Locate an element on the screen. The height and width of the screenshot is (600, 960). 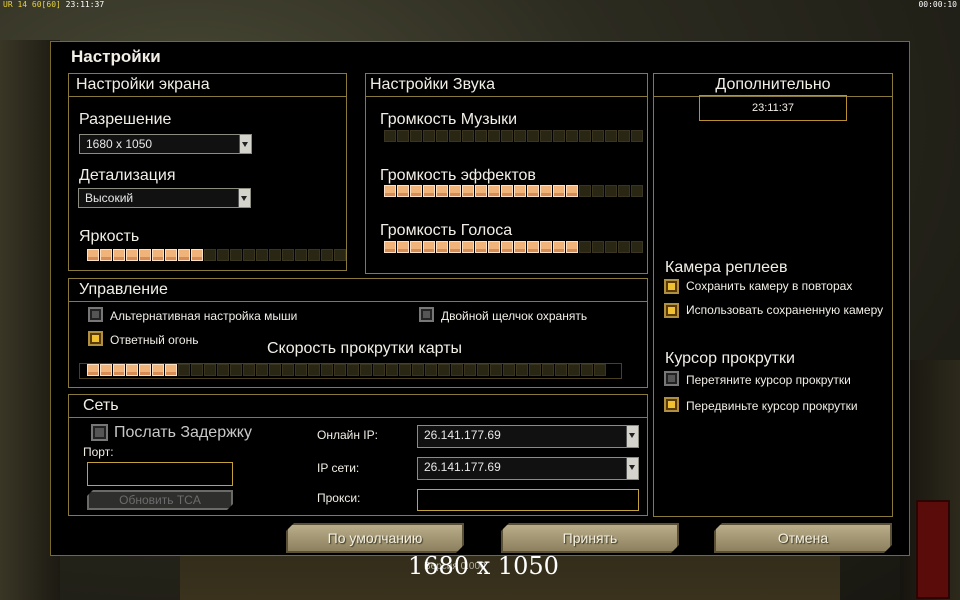
proxy-input is located at coordinates (528, 500).